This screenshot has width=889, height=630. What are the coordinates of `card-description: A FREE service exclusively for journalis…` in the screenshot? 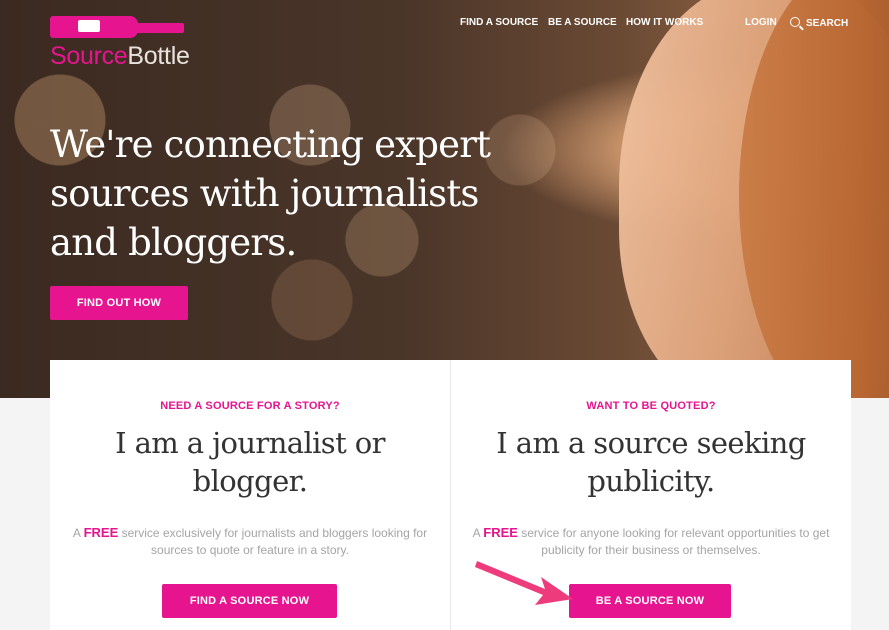 It's located at (250, 541).